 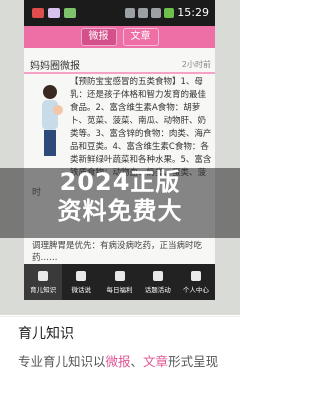 I want to click on caption-title: 育儿知识, so click(x=46, y=334).